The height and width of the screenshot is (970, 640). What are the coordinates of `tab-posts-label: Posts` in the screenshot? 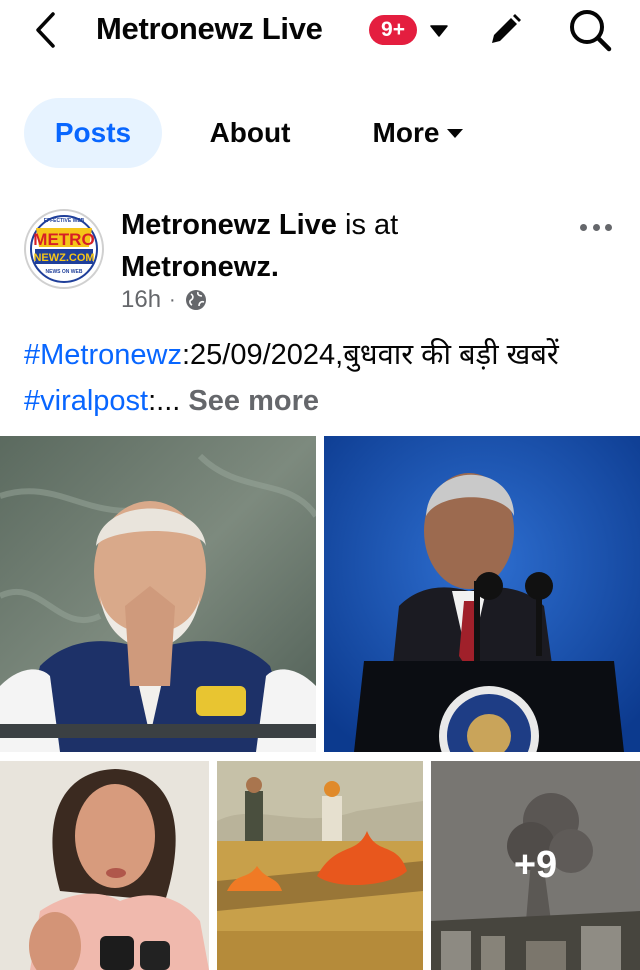 It's located at (93, 132).